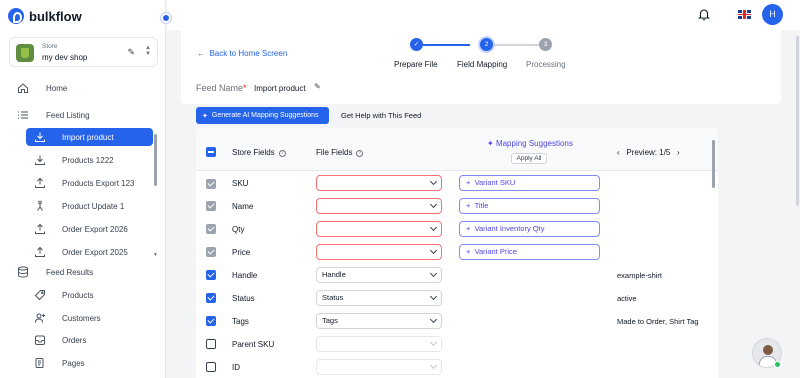  Describe the element at coordinates (23, 88) in the screenshot. I see `home-icon` at that location.